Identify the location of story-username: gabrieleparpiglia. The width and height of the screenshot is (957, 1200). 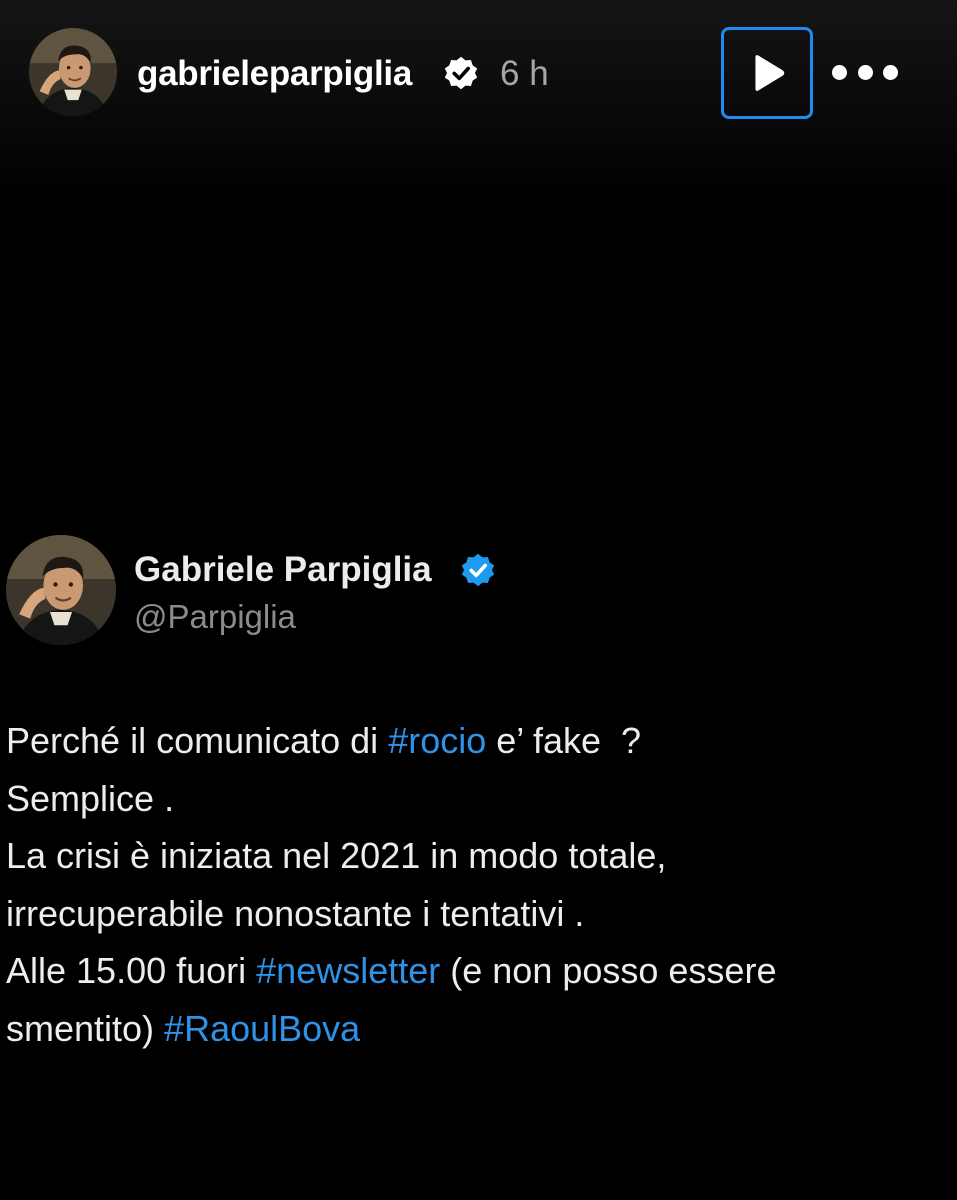
(274, 74).